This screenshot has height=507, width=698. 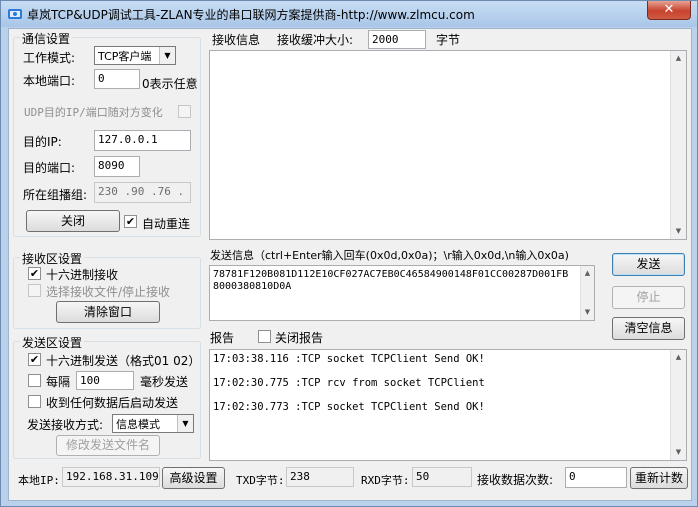 I want to click on stop-button: 停止, so click(x=648, y=297).